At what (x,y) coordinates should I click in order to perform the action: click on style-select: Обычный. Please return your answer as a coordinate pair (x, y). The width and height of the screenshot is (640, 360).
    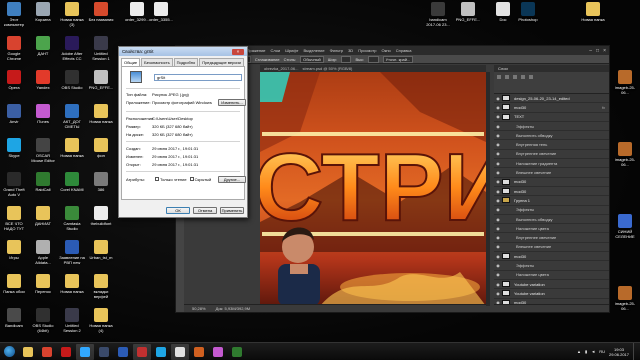
    Looking at the image, I should click on (312, 59).